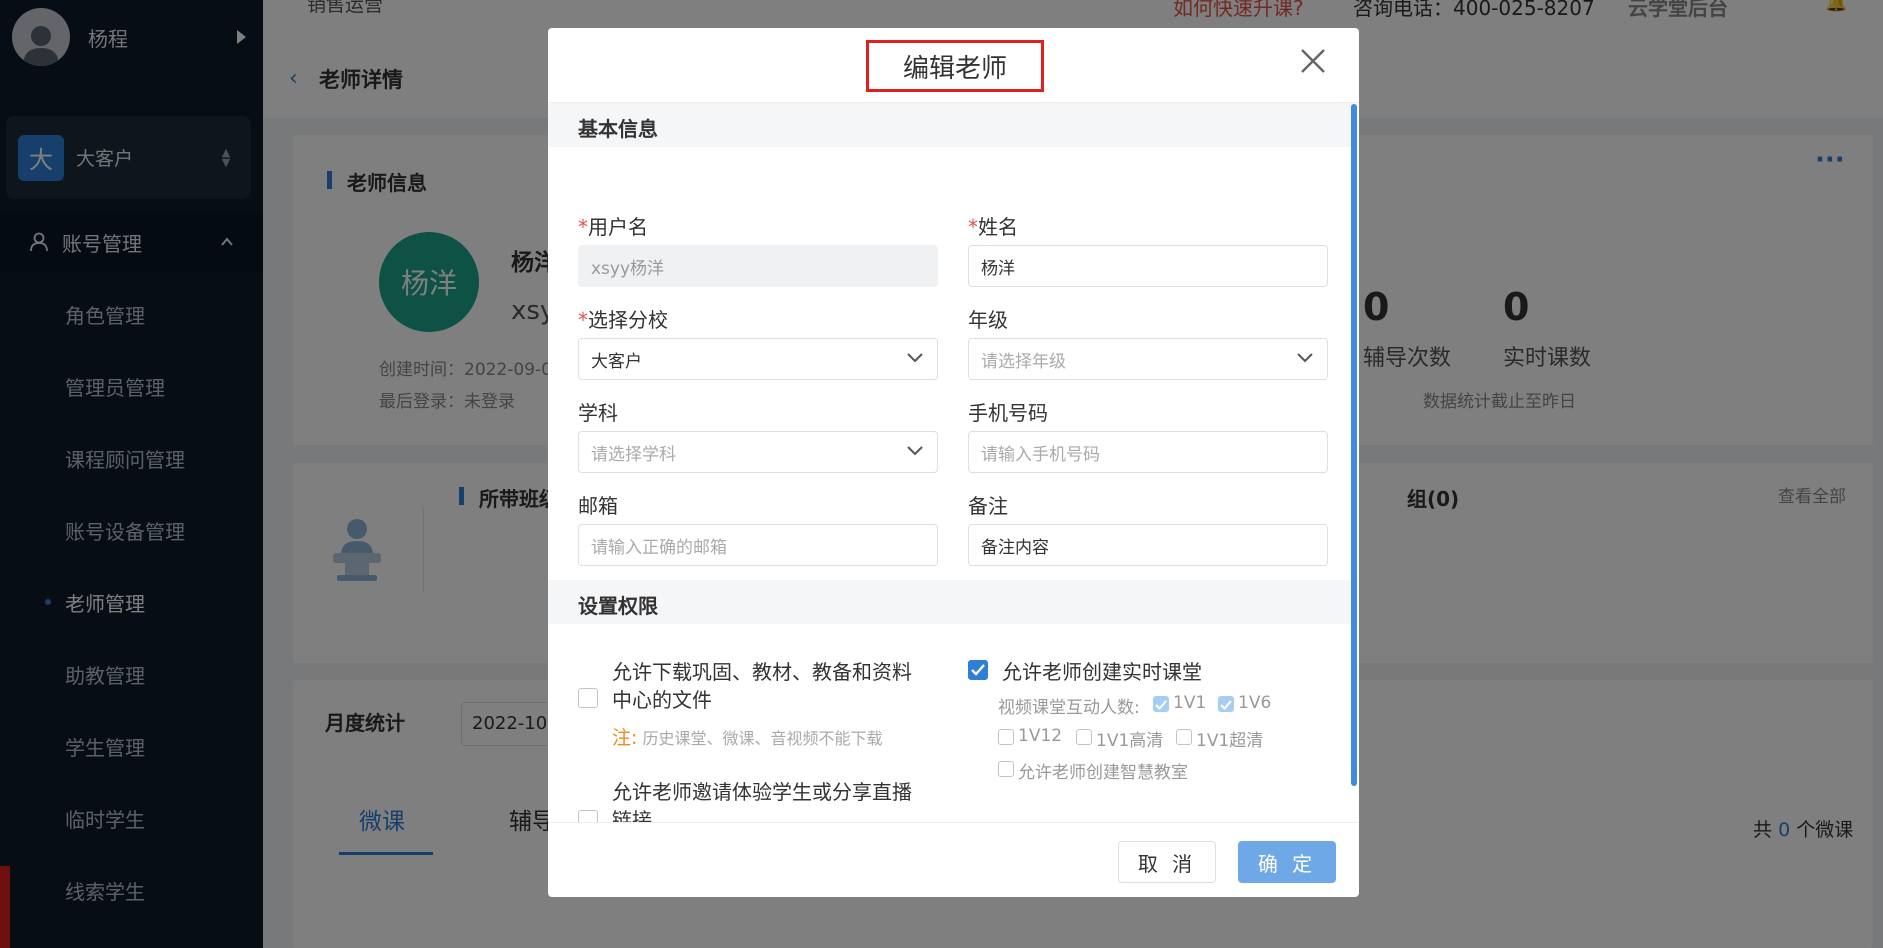 Image resolution: width=1883 pixels, height=948 pixels. Describe the element at coordinates (988, 506) in the screenshot. I see `remark-label: 备注` at that location.